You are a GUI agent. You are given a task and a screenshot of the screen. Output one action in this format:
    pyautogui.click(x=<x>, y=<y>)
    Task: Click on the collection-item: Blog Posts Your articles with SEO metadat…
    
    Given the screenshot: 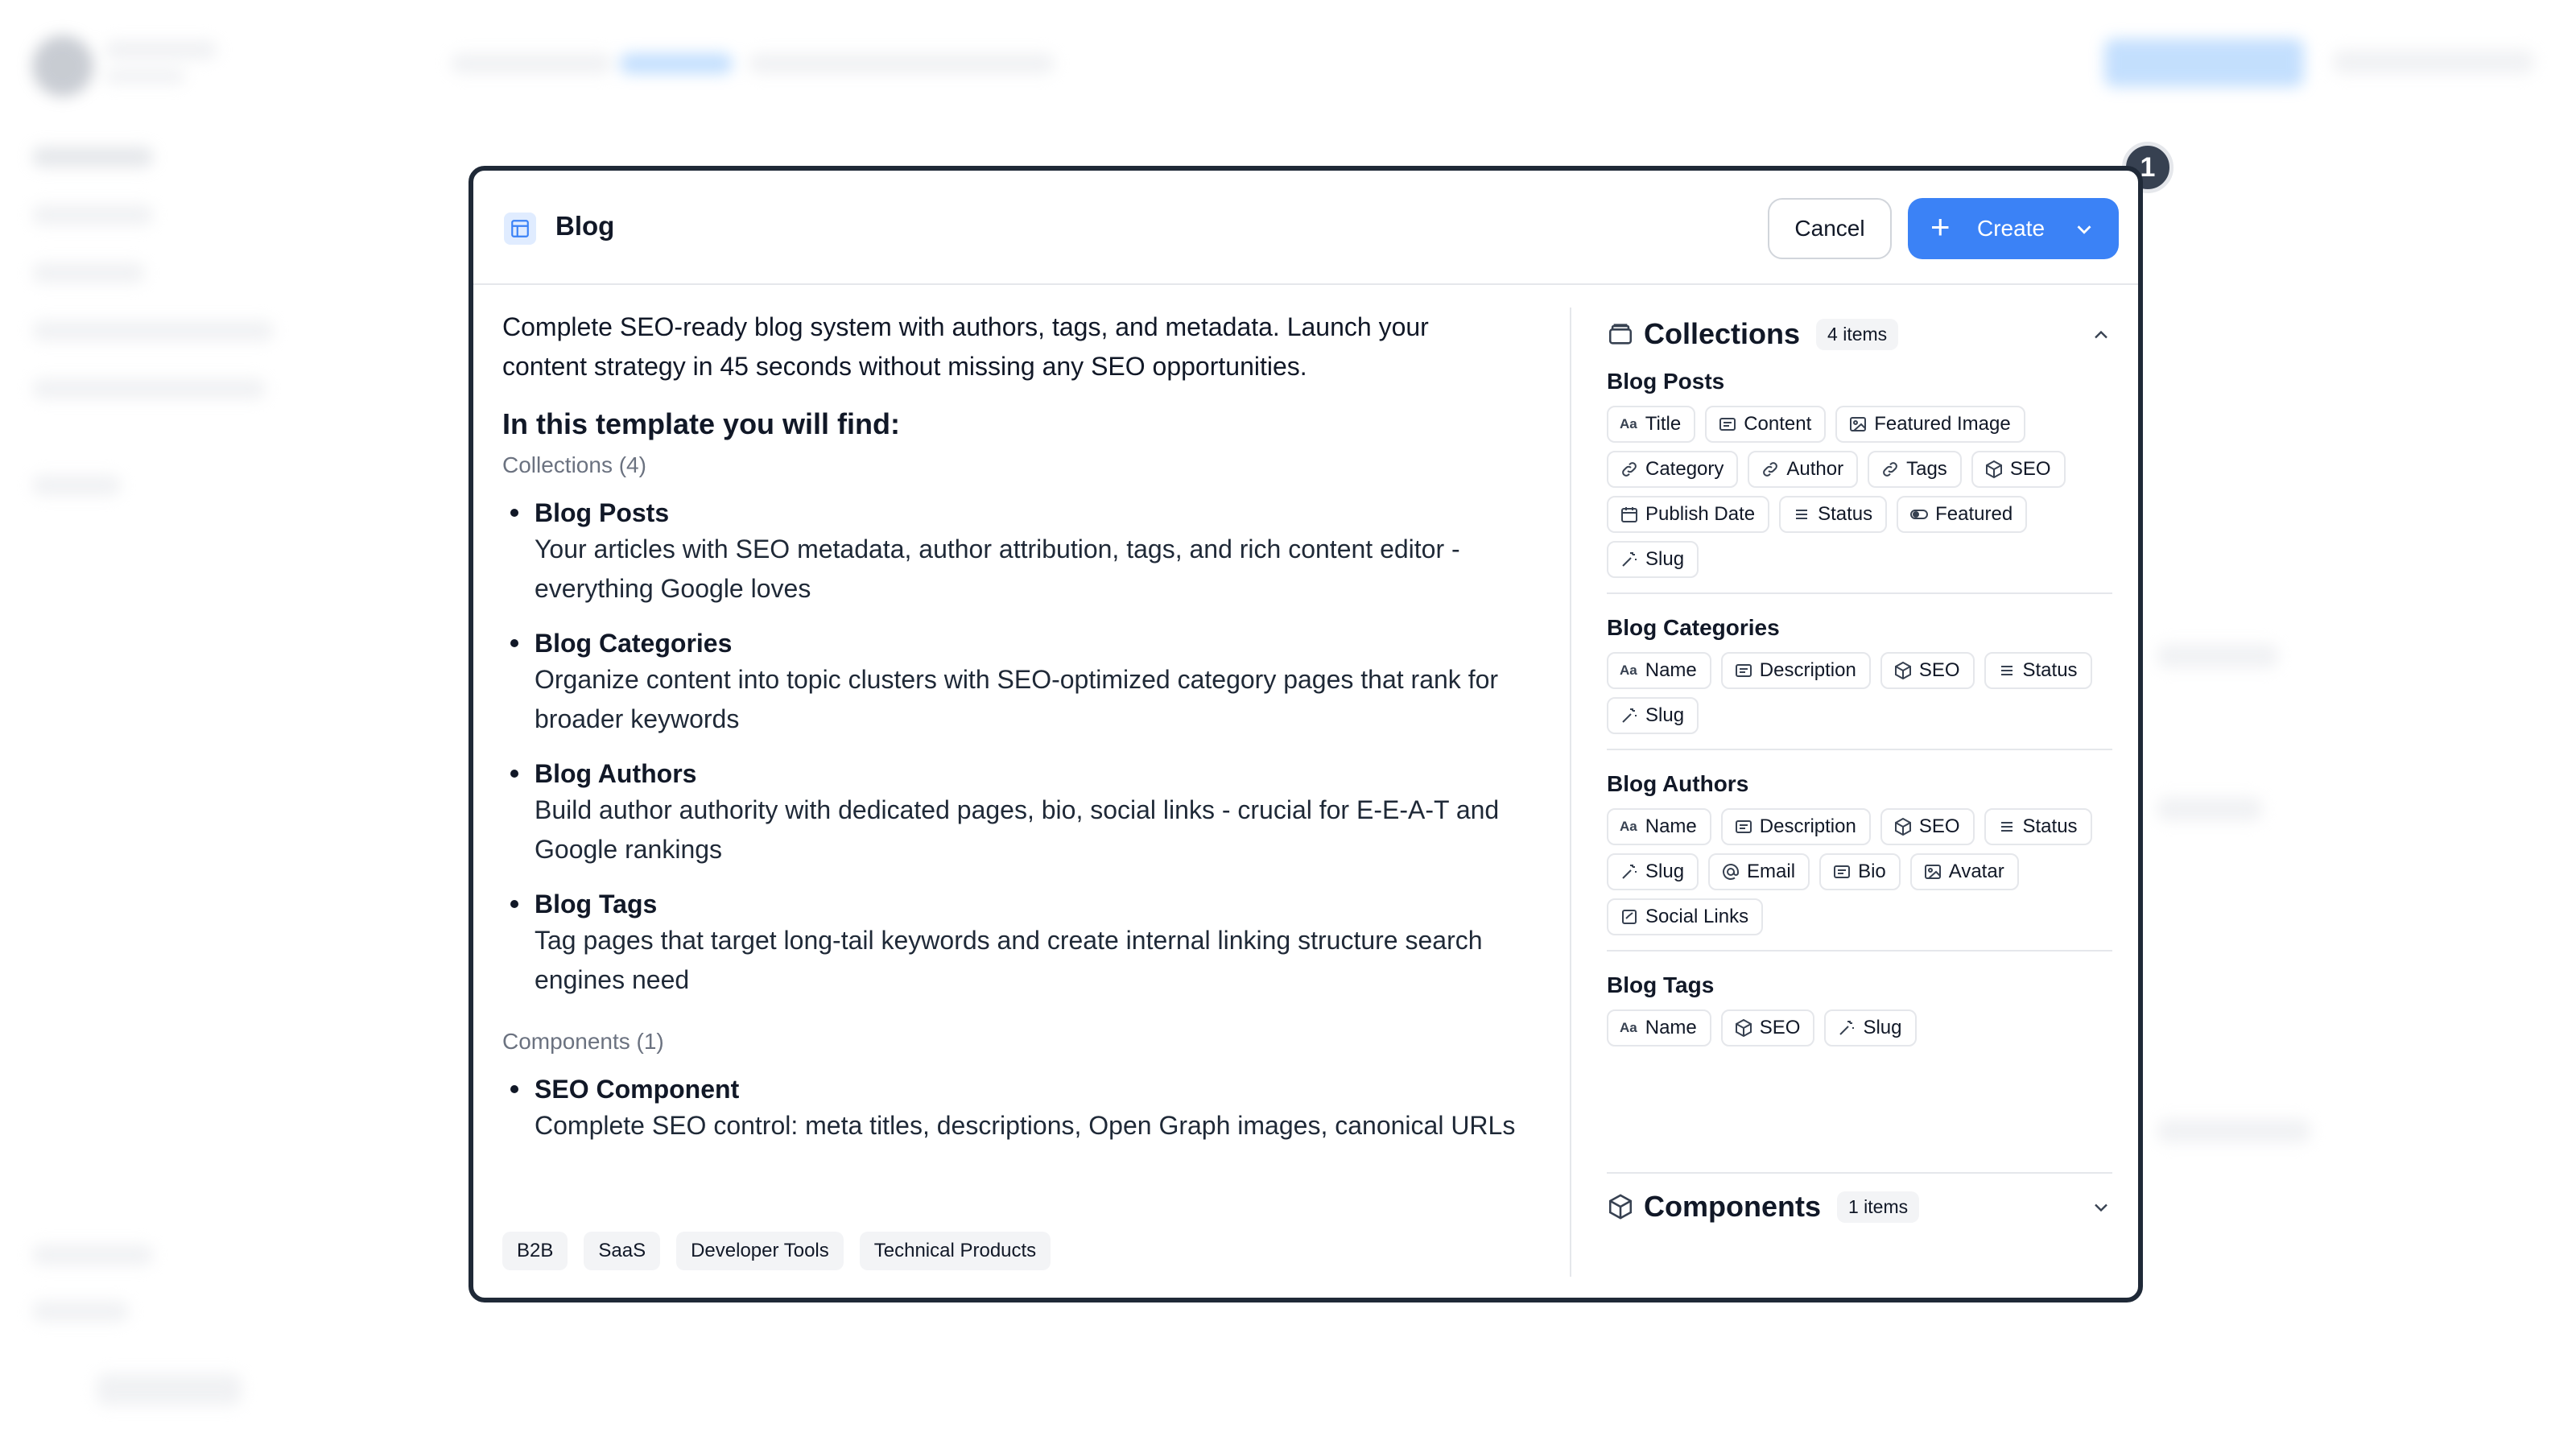 What is the action you would take?
    pyautogui.click(x=1006, y=552)
    